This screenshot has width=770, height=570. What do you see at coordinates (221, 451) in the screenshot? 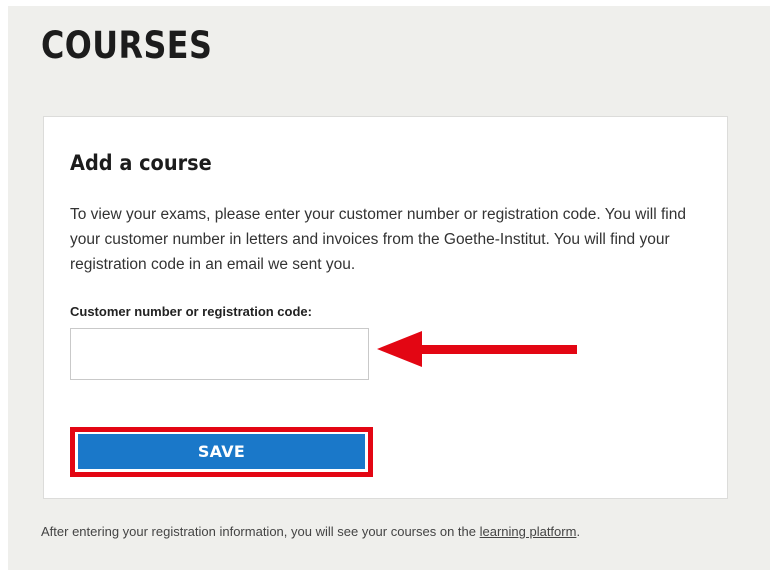
I see `save-button: SAVE` at bounding box center [221, 451].